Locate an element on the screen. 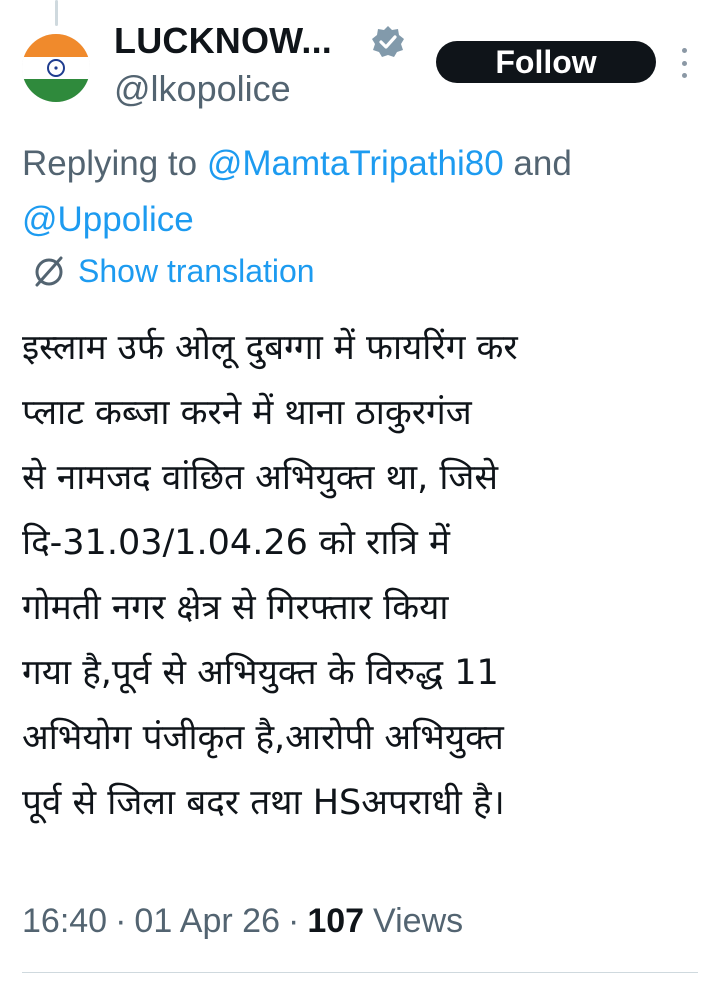 The height and width of the screenshot is (983, 720). tweet-time: 16:40 is located at coordinates (64, 921).